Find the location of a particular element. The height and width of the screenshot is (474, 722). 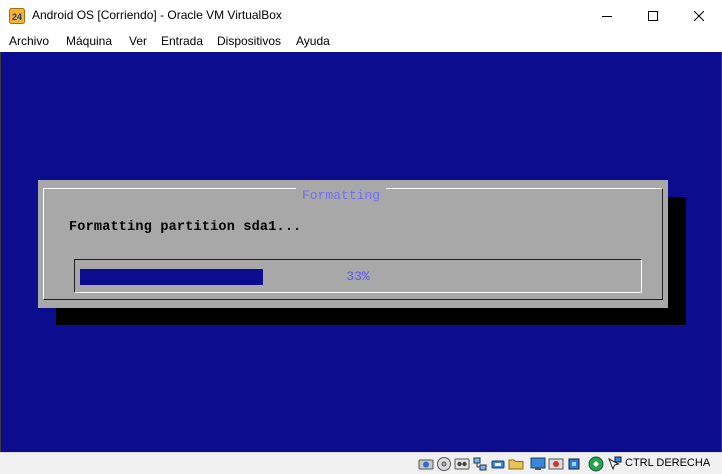

close-button is located at coordinates (699, 15).